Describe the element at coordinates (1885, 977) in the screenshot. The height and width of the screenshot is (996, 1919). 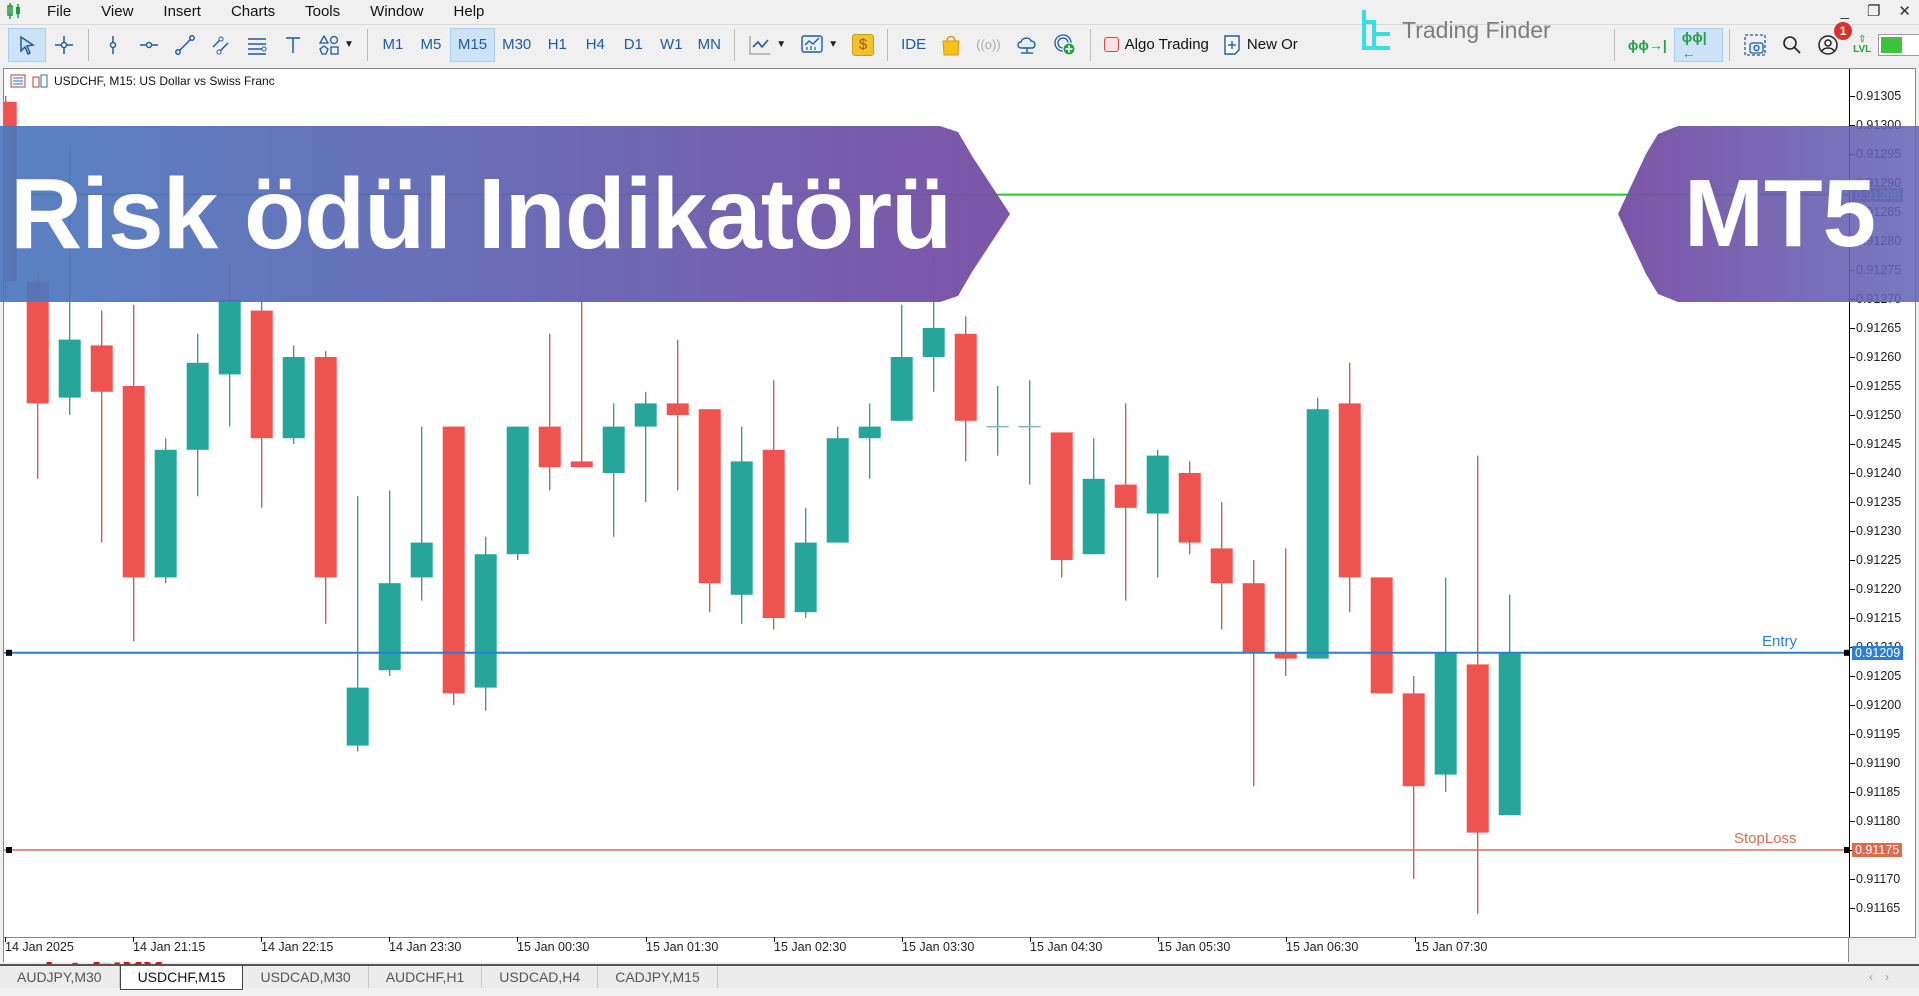
I see `tab-scroll-arrows: ‹›` at that location.